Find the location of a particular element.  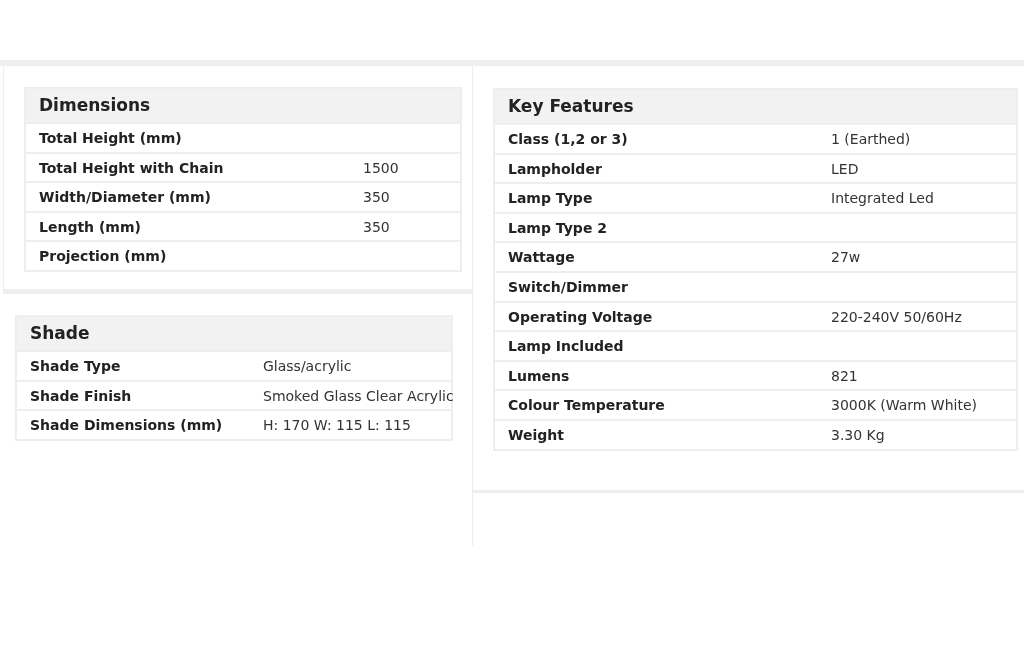

spec-label: Lumens is located at coordinates (539, 376).